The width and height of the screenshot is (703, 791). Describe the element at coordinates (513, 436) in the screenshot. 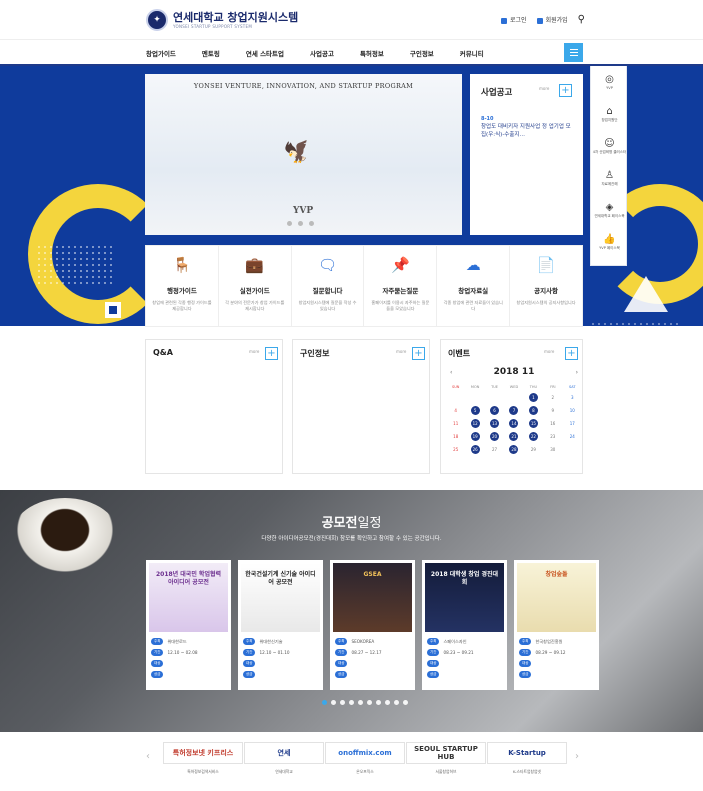

I see `calendar-day: 21` at that location.